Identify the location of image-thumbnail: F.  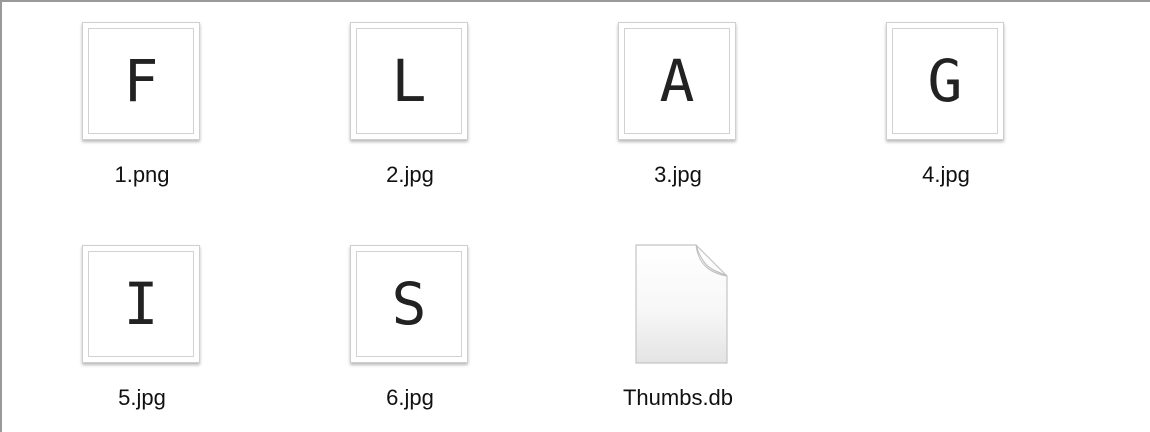
(141, 81).